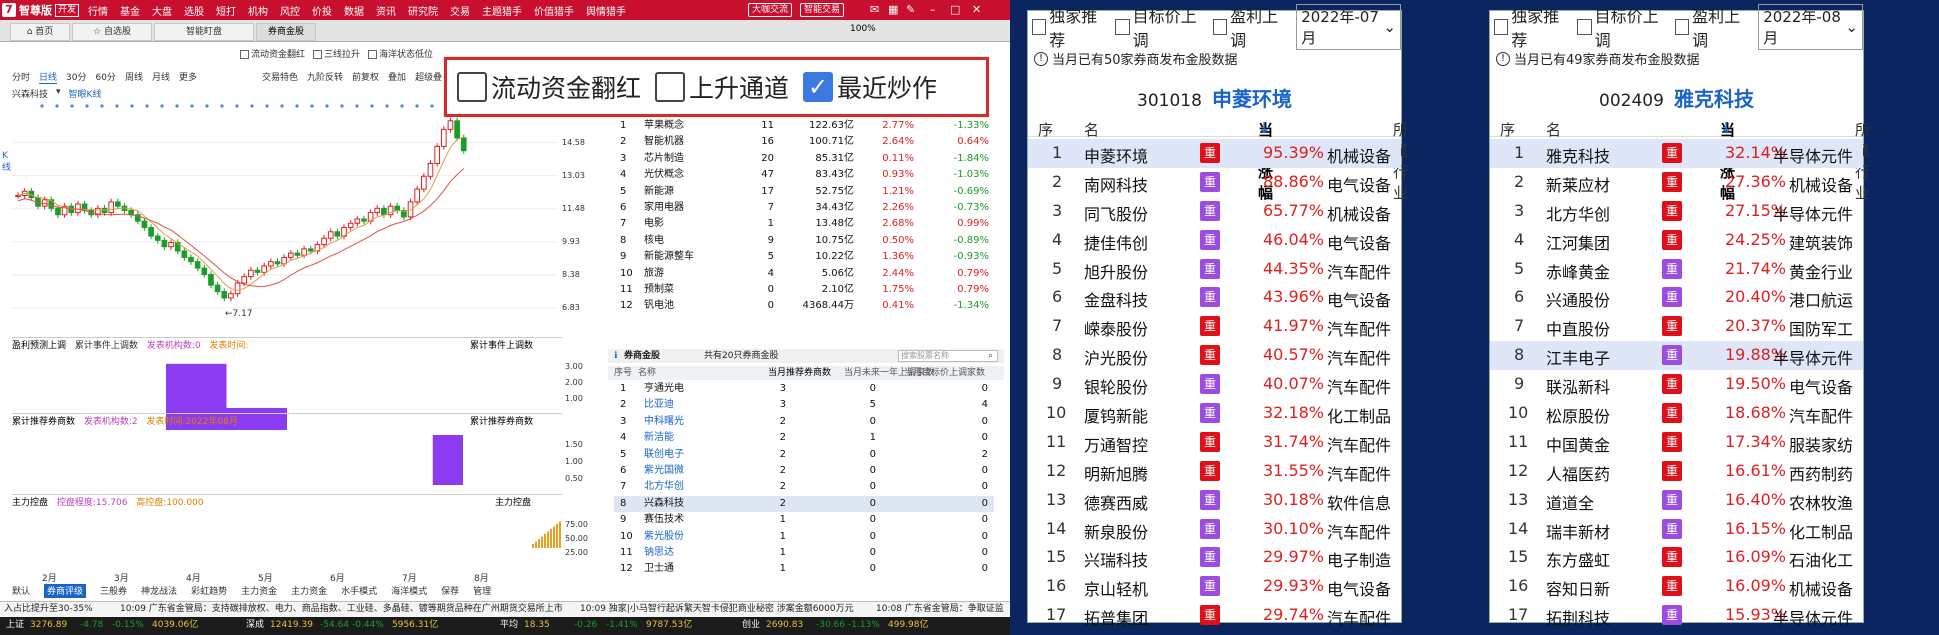 The image size is (1939, 635). Describe the element at coordinates (1214, 355) in the screenshot. I see `gold-row: 8 沪光股份 重 40.57% 汽车配件` at that location.